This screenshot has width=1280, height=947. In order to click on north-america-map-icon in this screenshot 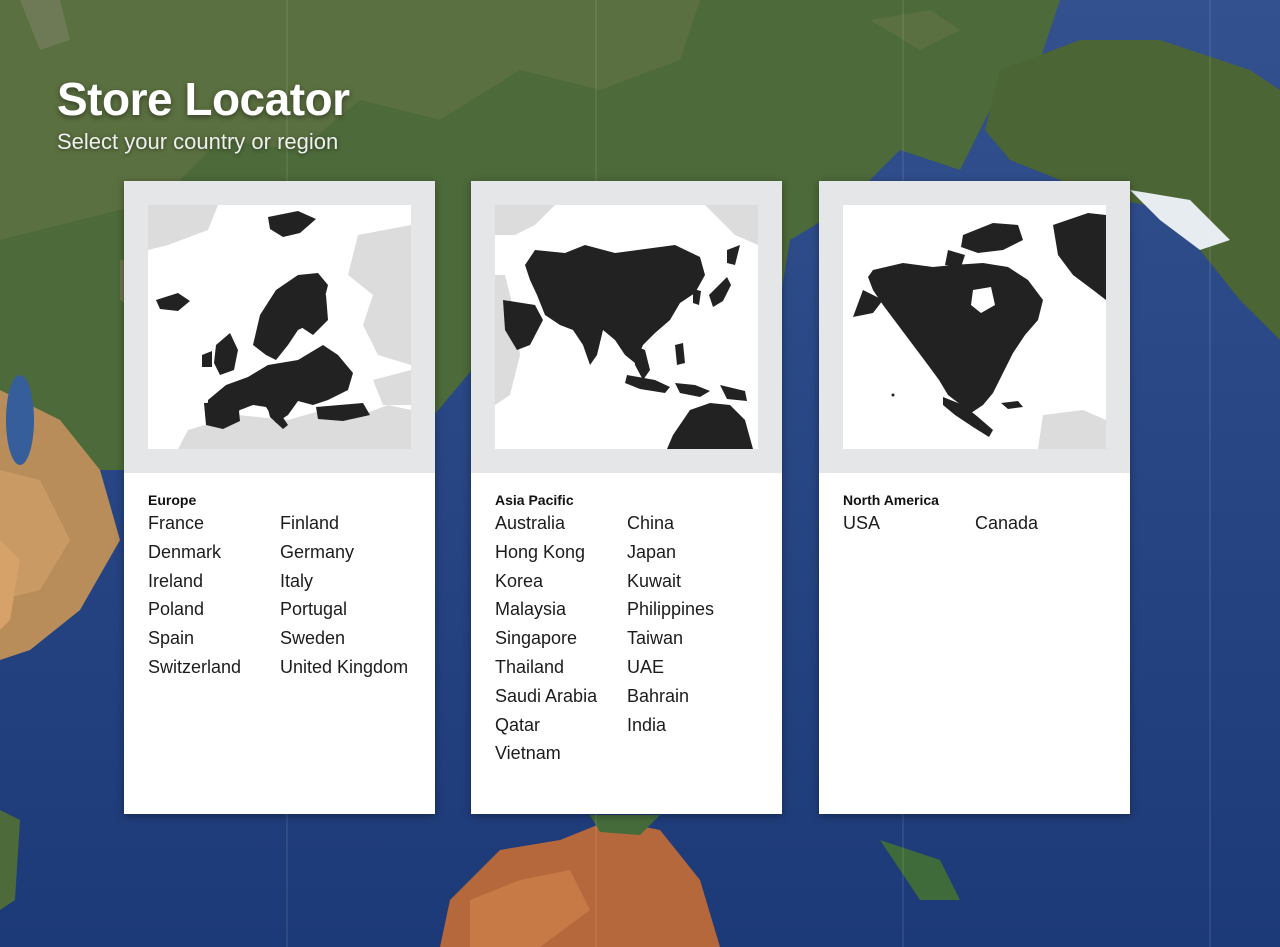, I will do `click(974, 327)`.